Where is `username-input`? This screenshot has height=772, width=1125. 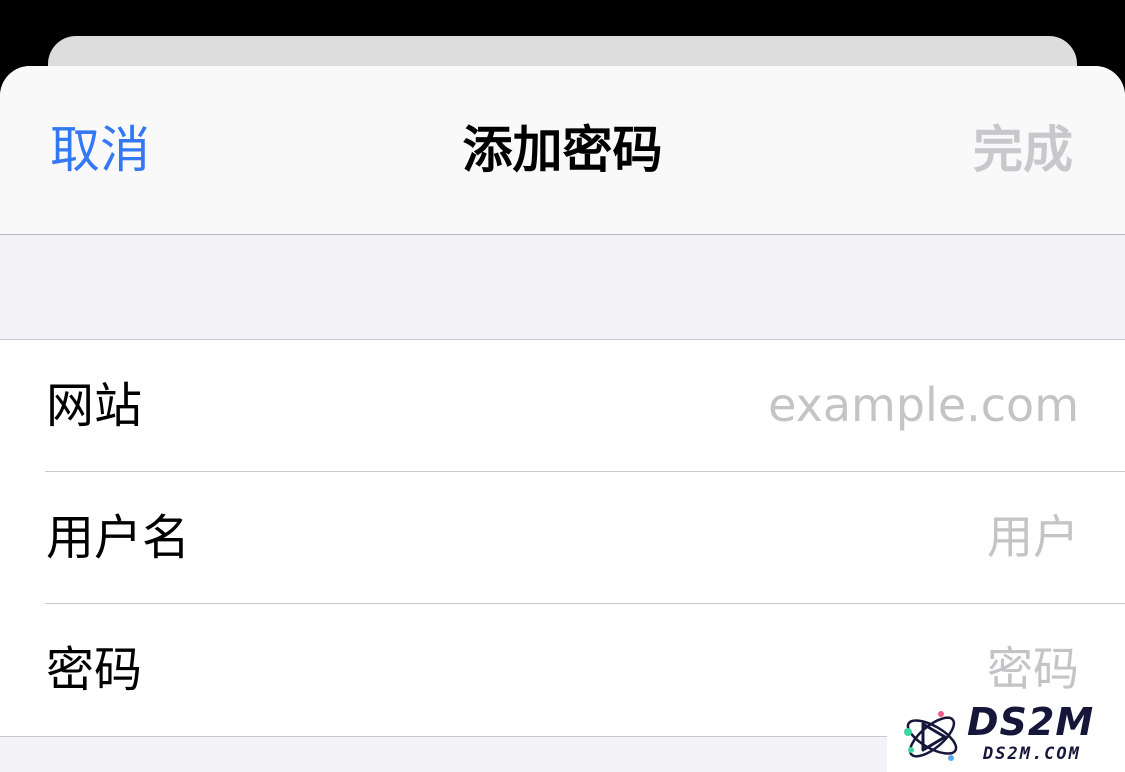 username-input is located at coordinates (779, 537).